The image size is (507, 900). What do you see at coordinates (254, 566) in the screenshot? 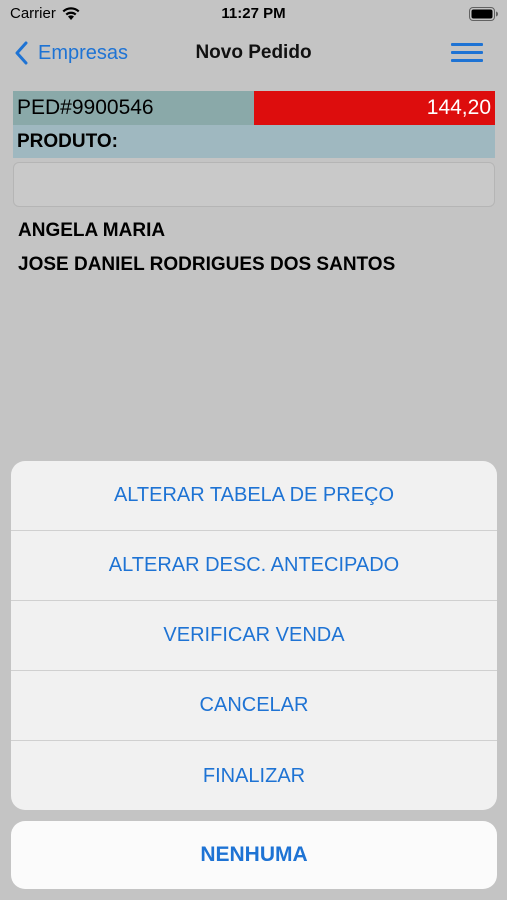
I see `alterar-desc-antecipado-button: ALTERAR DESC. ANTECIPADO` at bounding box center [254, 566].